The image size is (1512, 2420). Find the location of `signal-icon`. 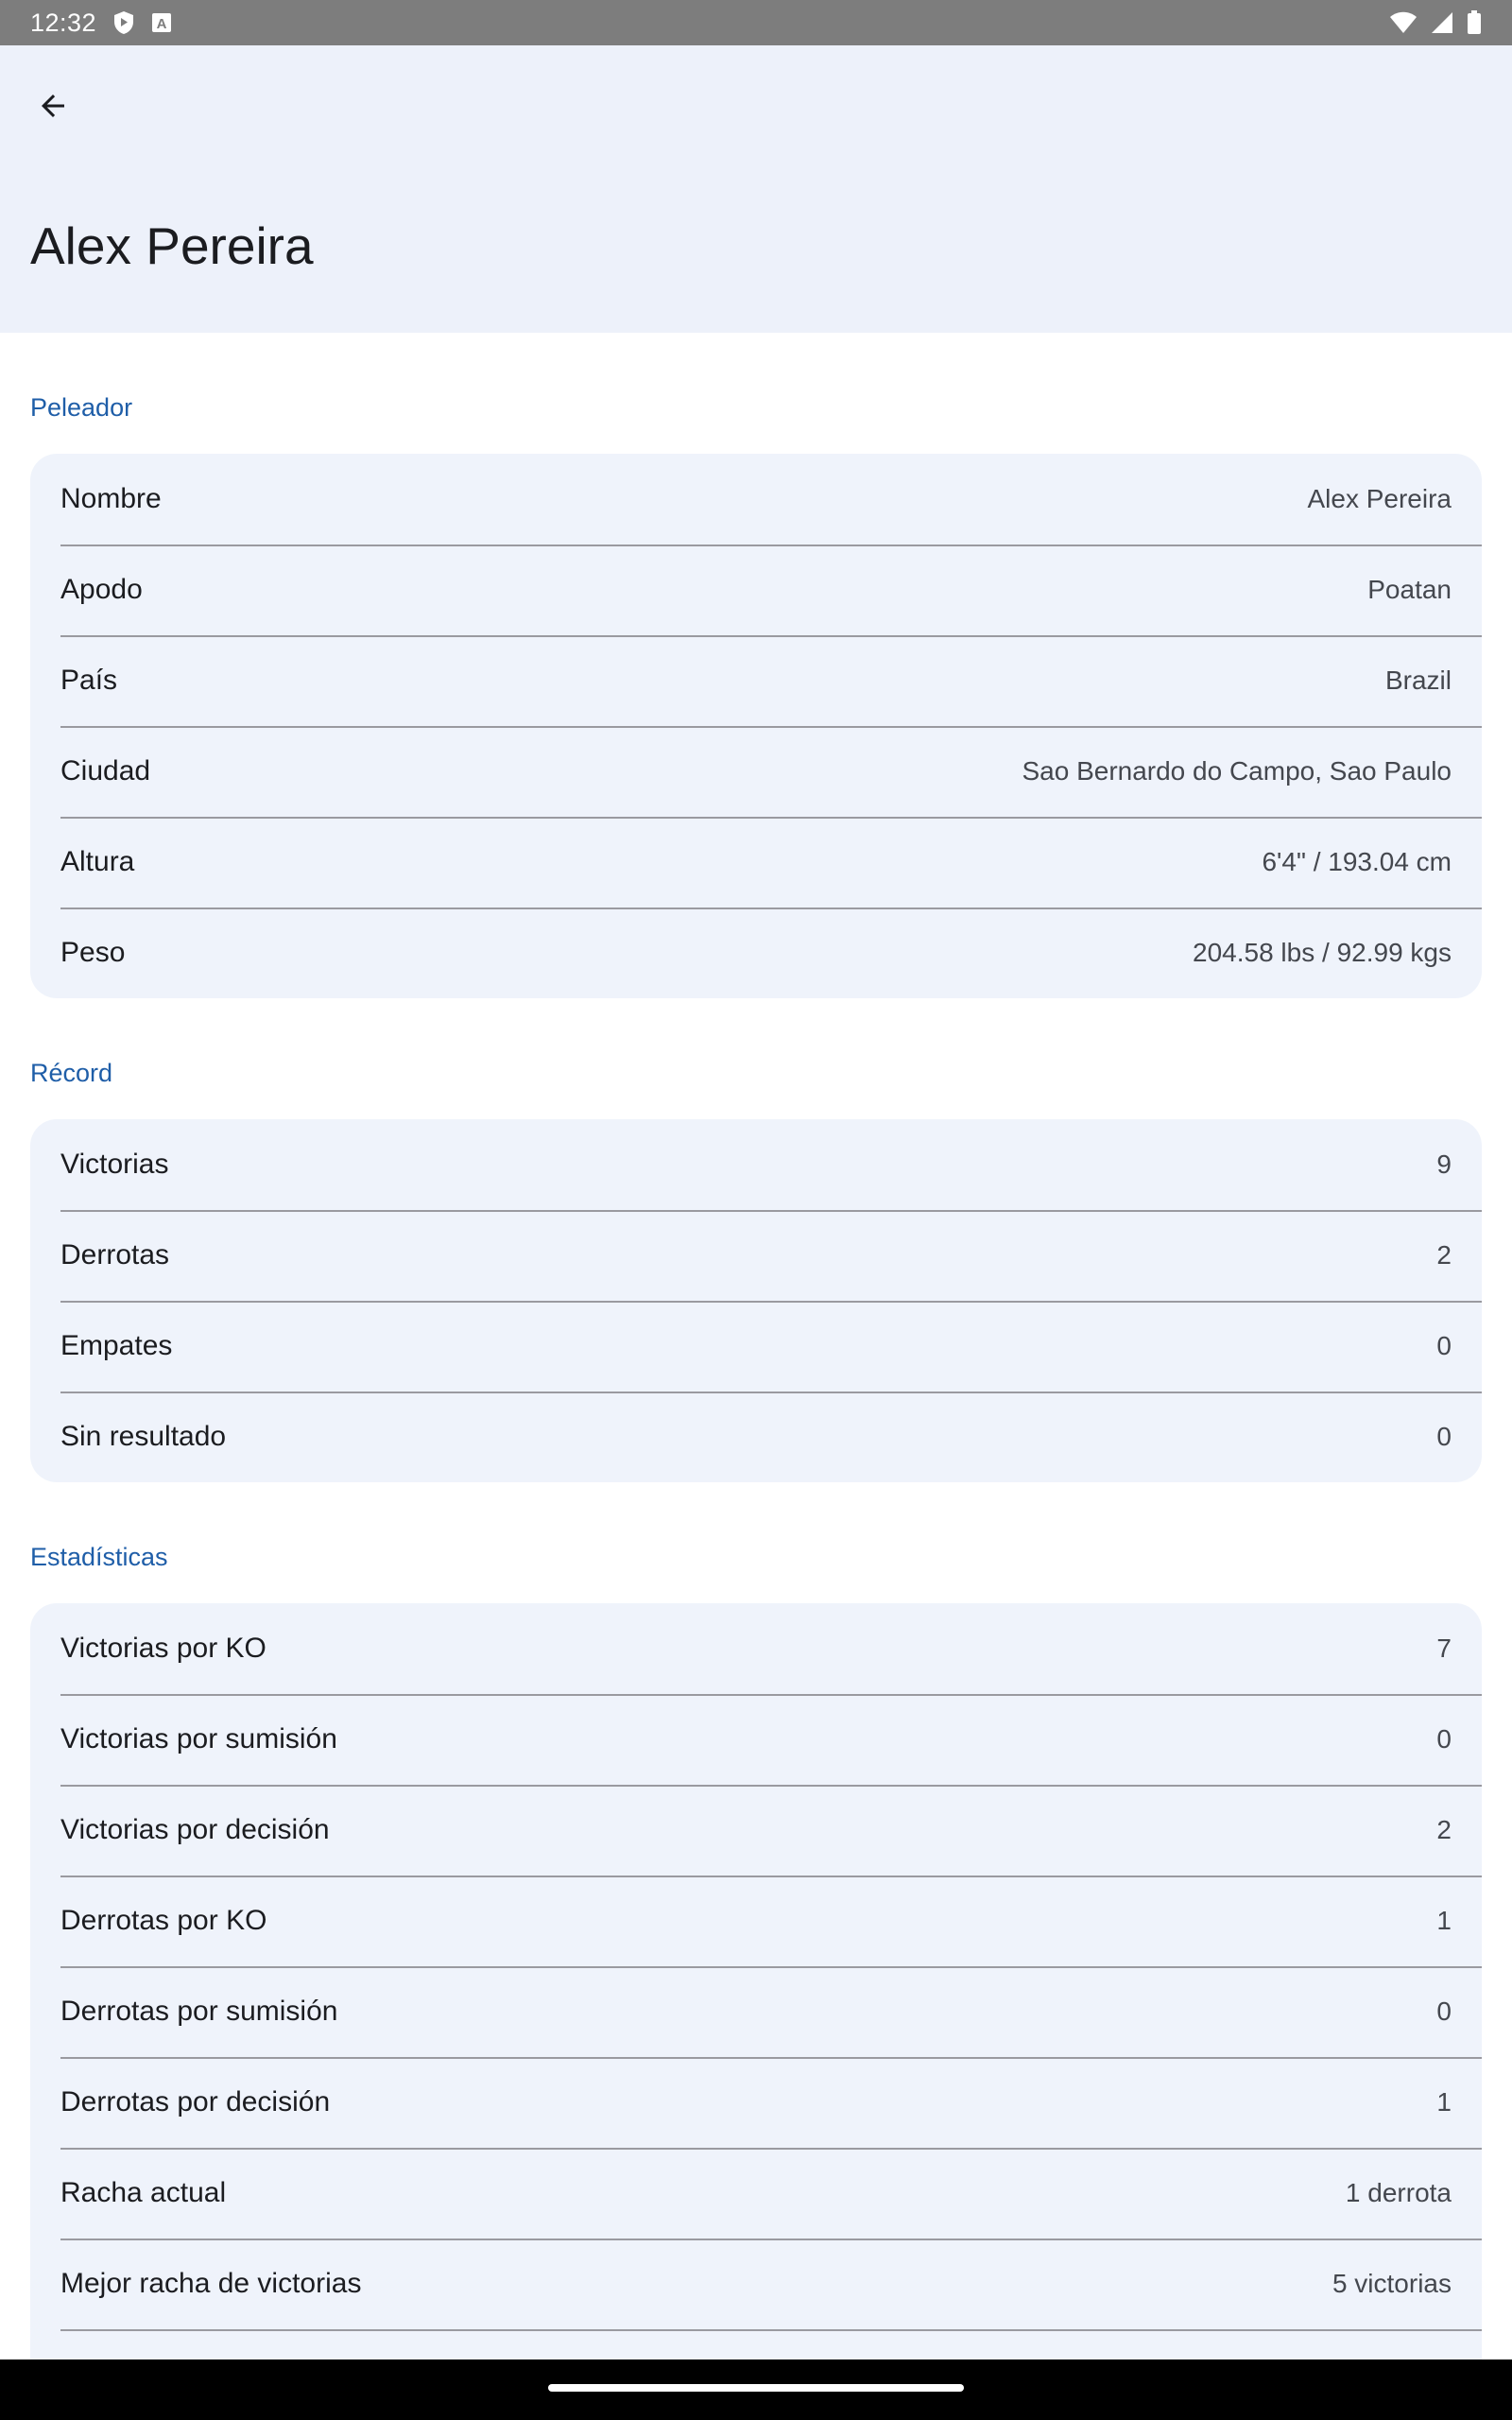

signal-icon is located at coordinates (1442, 22).